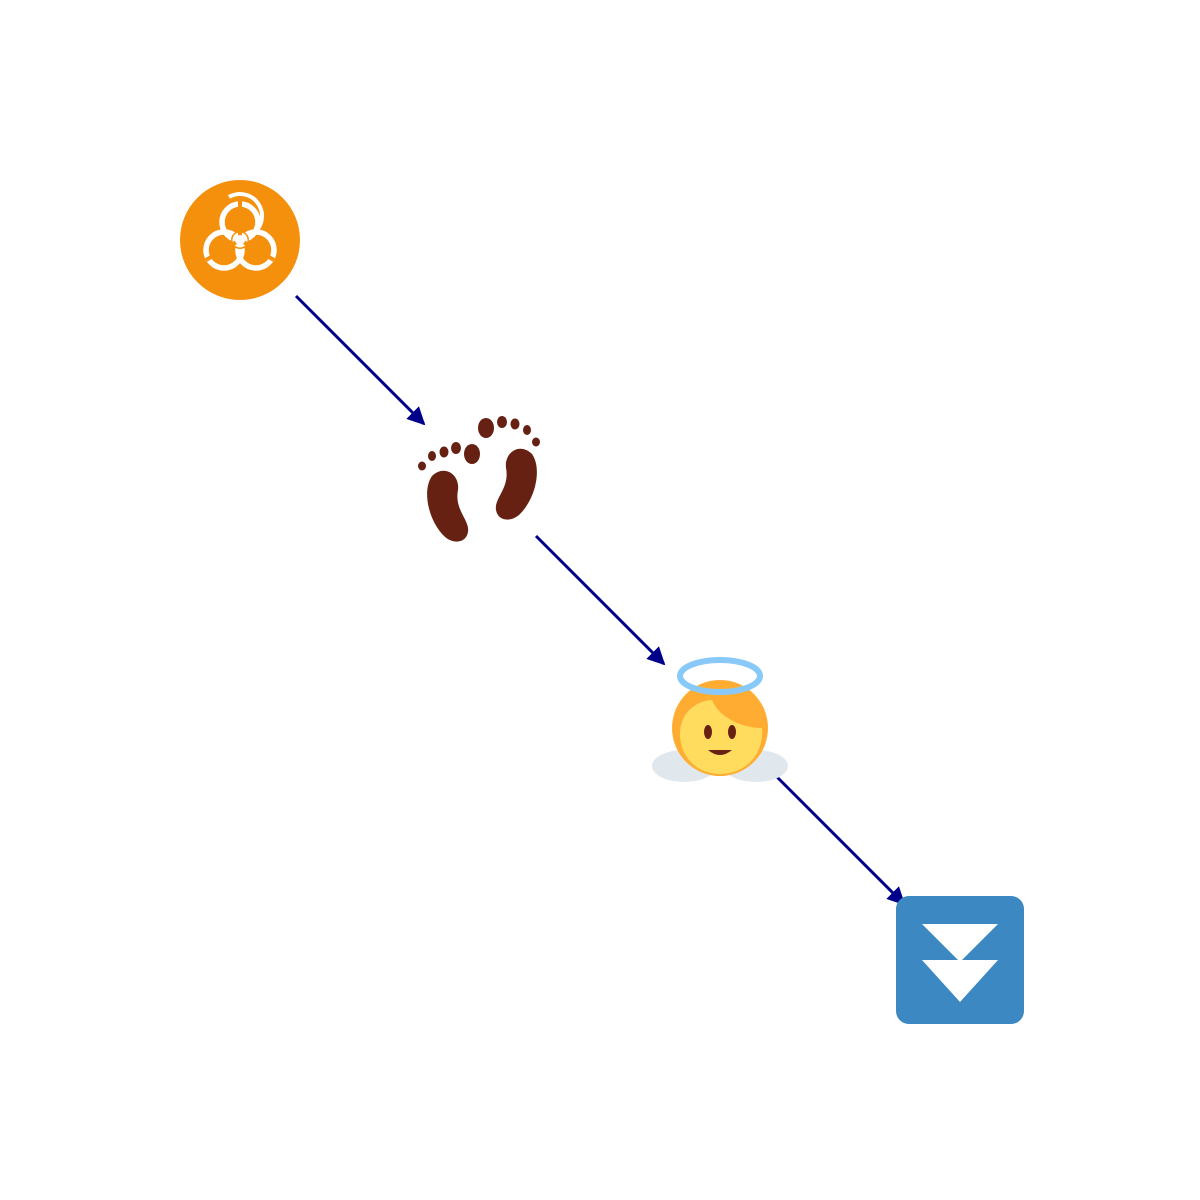  I want to click on fast-down-button-icon, so click(960, 960).